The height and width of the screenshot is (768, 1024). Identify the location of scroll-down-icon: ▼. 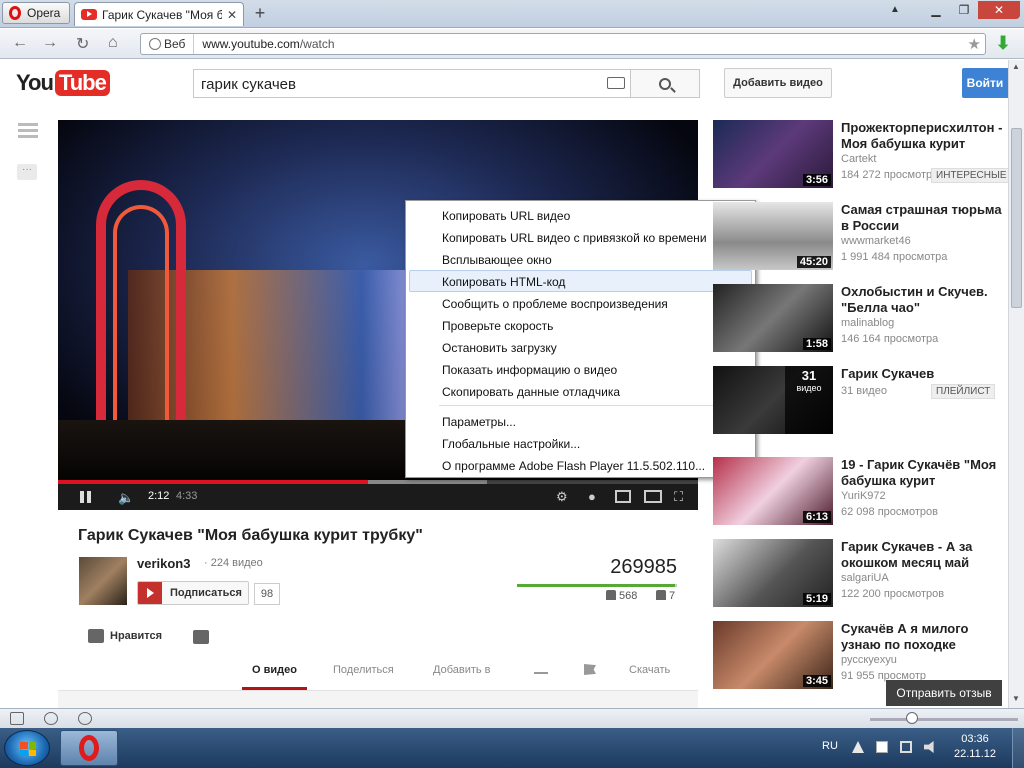
(1016, 698).